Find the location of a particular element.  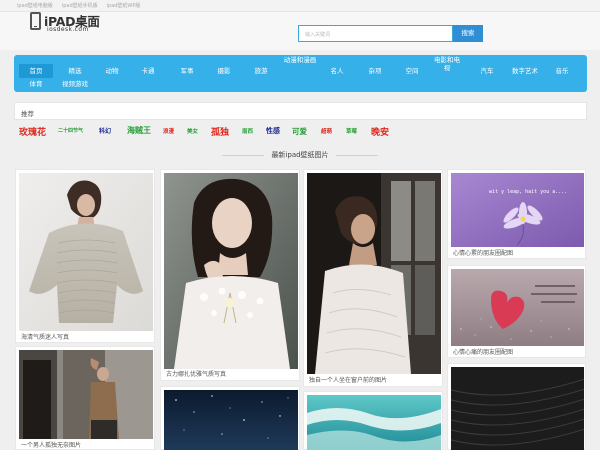

tag-super-cute: 超萌 is located at coordinates (326, 131).